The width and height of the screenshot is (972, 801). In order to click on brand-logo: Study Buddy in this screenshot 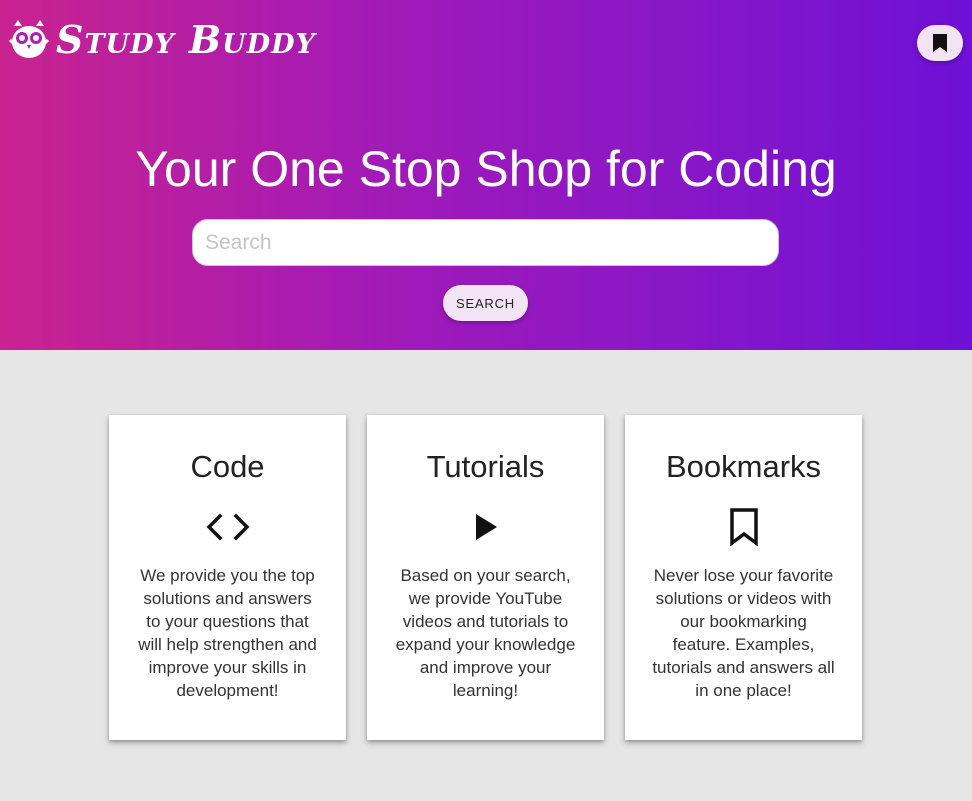, I will do `click(162, 39)`.